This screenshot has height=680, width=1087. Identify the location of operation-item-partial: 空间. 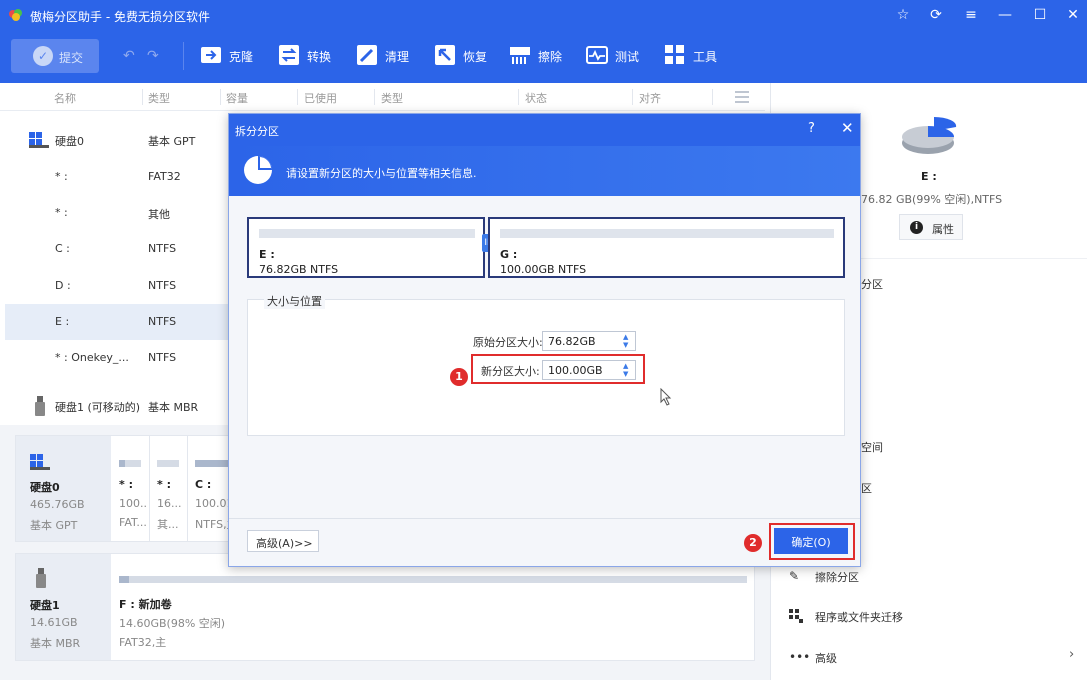
(872, 447).